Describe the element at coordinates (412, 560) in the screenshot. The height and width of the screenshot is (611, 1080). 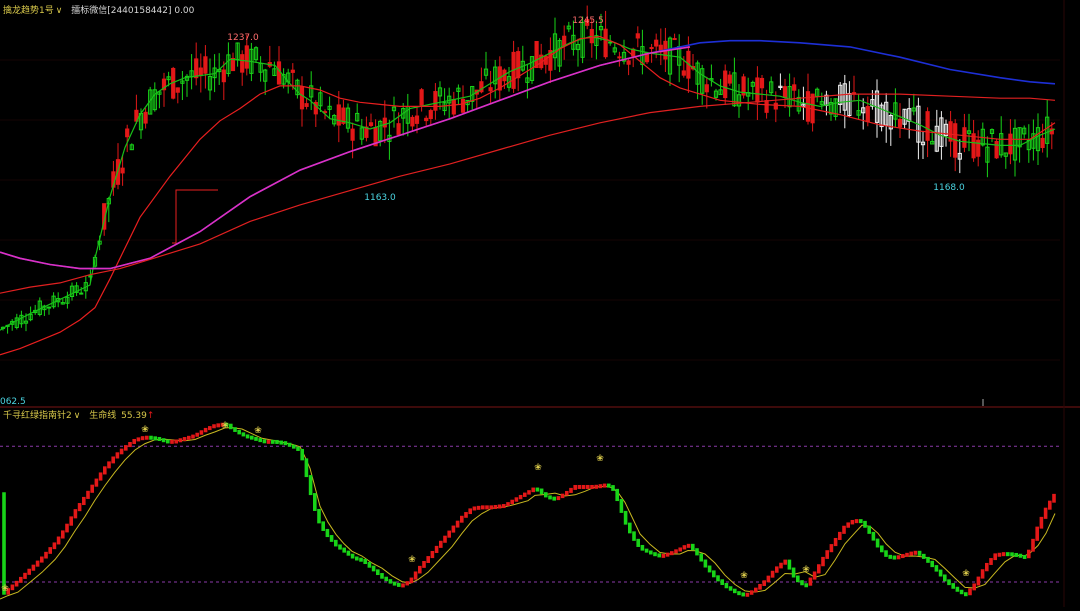
I see `turning-point-marker-icon: ❀` at that location.